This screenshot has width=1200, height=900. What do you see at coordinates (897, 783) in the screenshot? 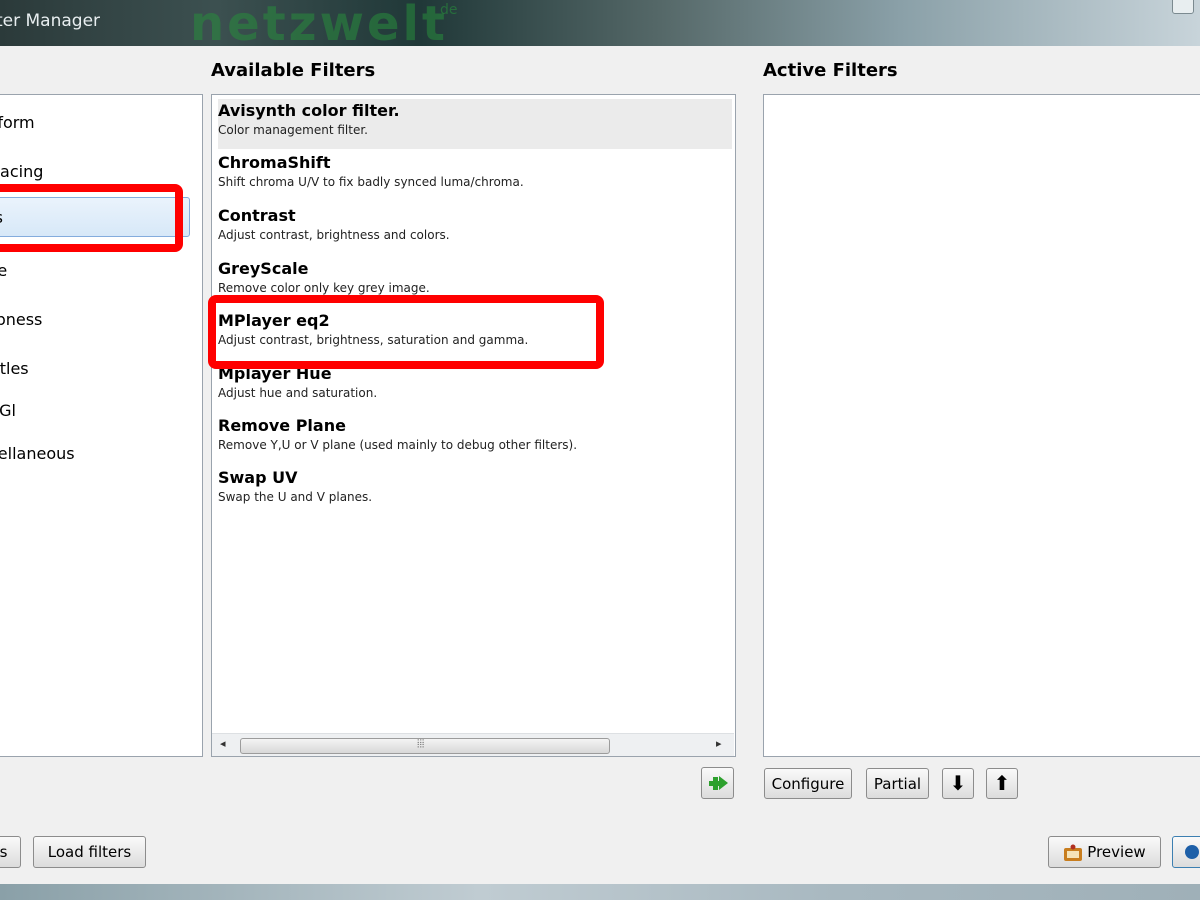
I see `partial-button: Partial` at bounding box center [897, 783].